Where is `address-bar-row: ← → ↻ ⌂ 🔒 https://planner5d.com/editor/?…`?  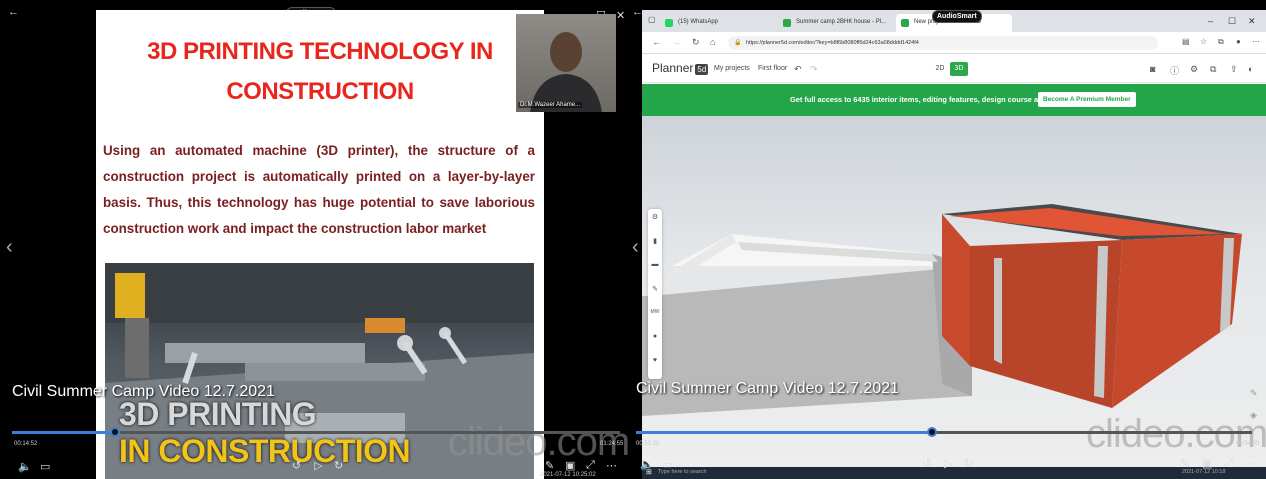
address-bar-row: ← → ↻ ⌂ 🔒 https://planner5d.com/editor/?… is located at coordinates (954, 43).